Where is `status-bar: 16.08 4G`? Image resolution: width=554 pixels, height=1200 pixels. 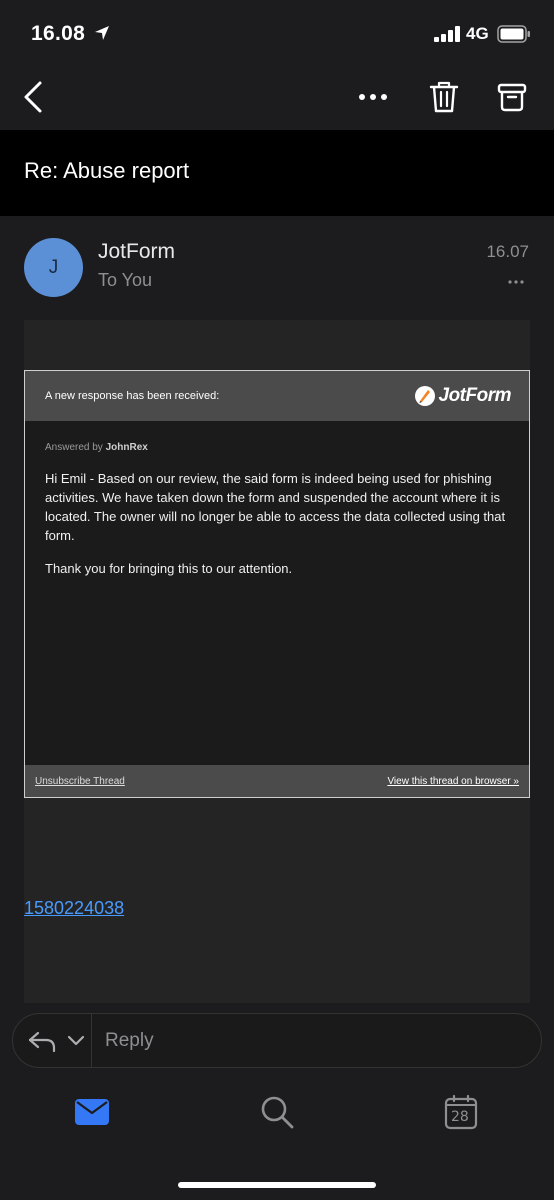 status-bar: 16.08 4G is located at coordinates (277, 32).